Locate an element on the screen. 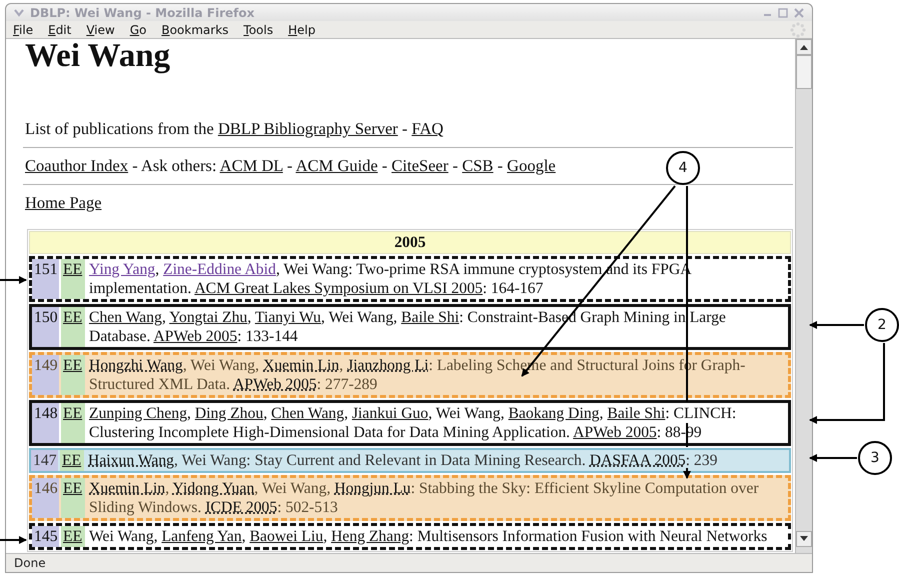 The width and height of the screenshot is (899, 576). author-link: Haixun Wang is located at coordinates (131, 460).